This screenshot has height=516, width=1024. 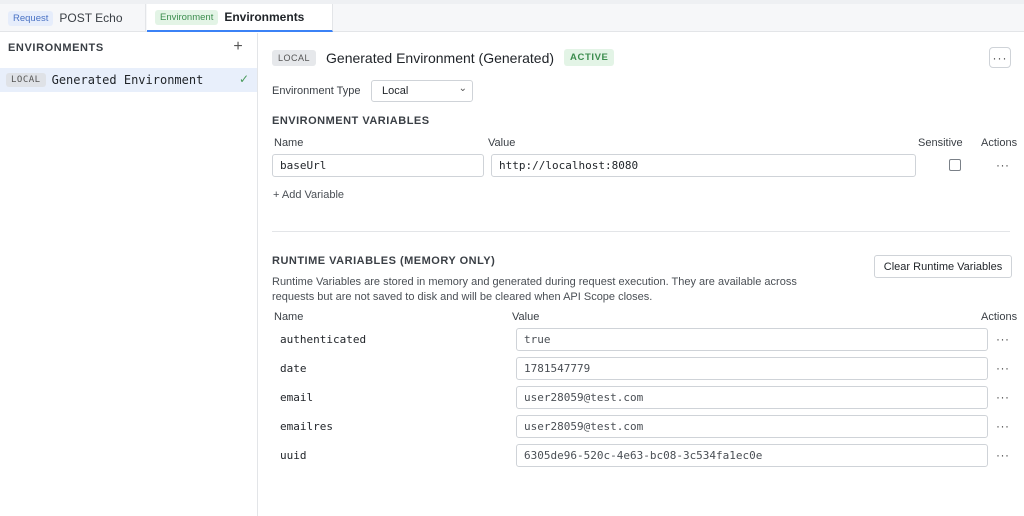 I want to click on add-environment-icon: +, so click(x=238, y=47).